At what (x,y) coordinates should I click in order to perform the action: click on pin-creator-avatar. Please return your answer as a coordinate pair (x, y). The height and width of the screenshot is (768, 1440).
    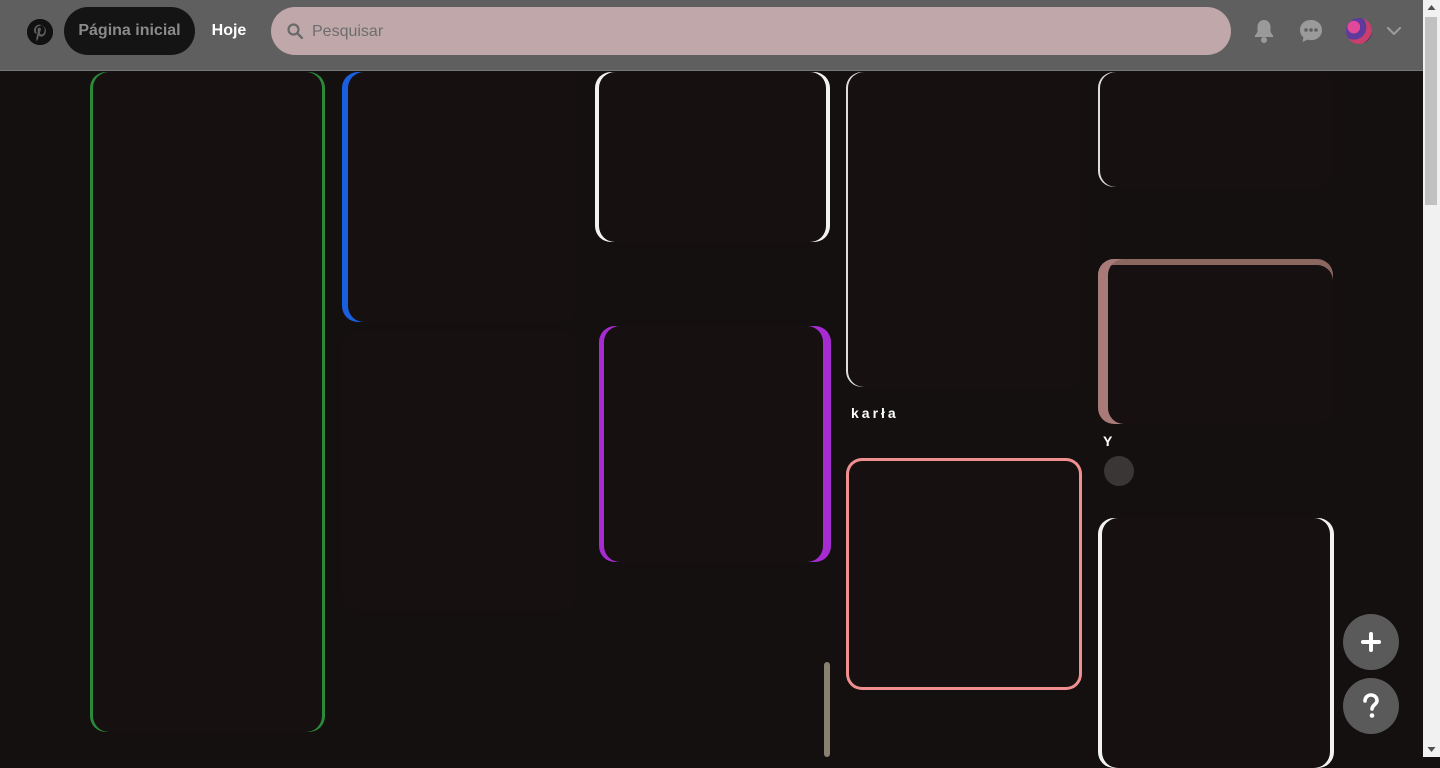
    Looking at the image, I should click on (1119, 471).